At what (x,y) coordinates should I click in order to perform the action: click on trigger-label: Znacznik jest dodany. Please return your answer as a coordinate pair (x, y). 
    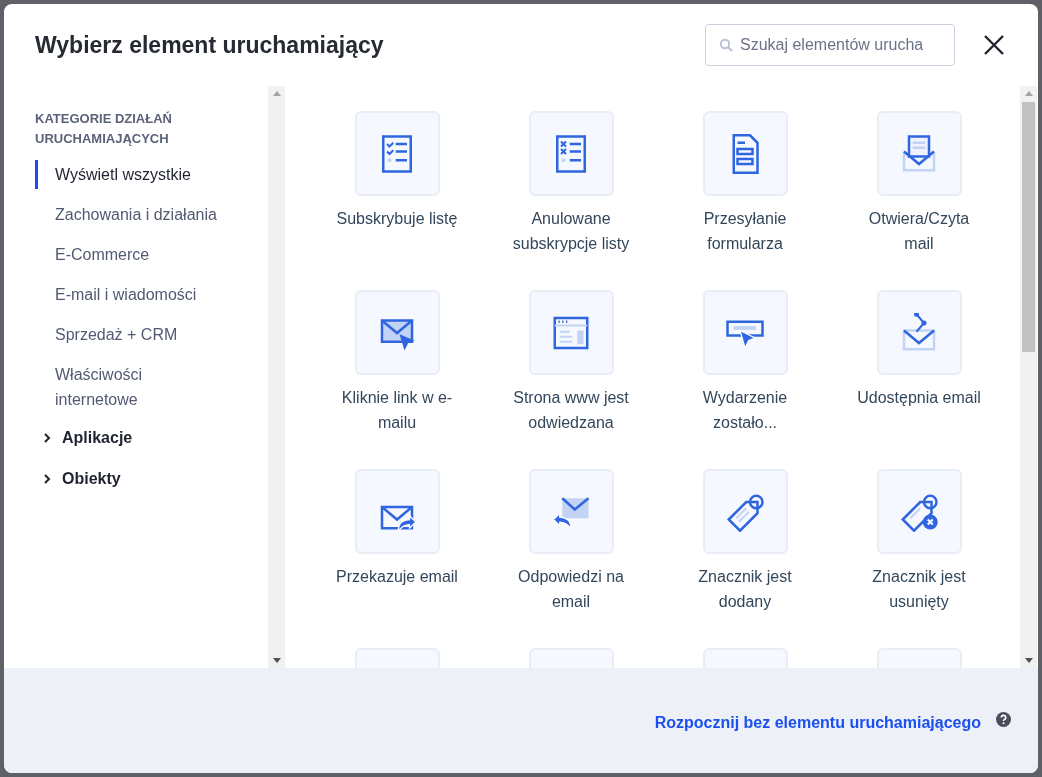
    Looking at the image, I should click on (745, 589).